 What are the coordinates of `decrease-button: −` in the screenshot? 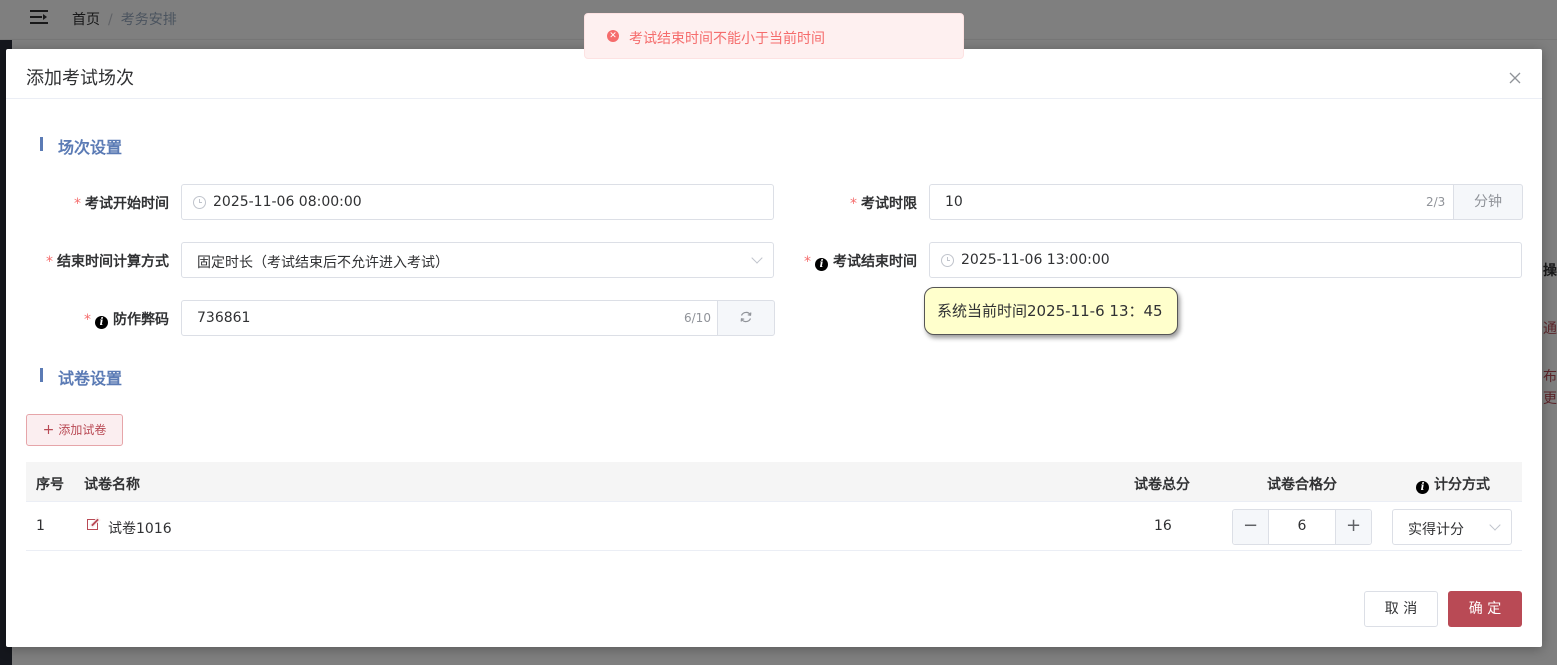 It's located at (1251, 527).